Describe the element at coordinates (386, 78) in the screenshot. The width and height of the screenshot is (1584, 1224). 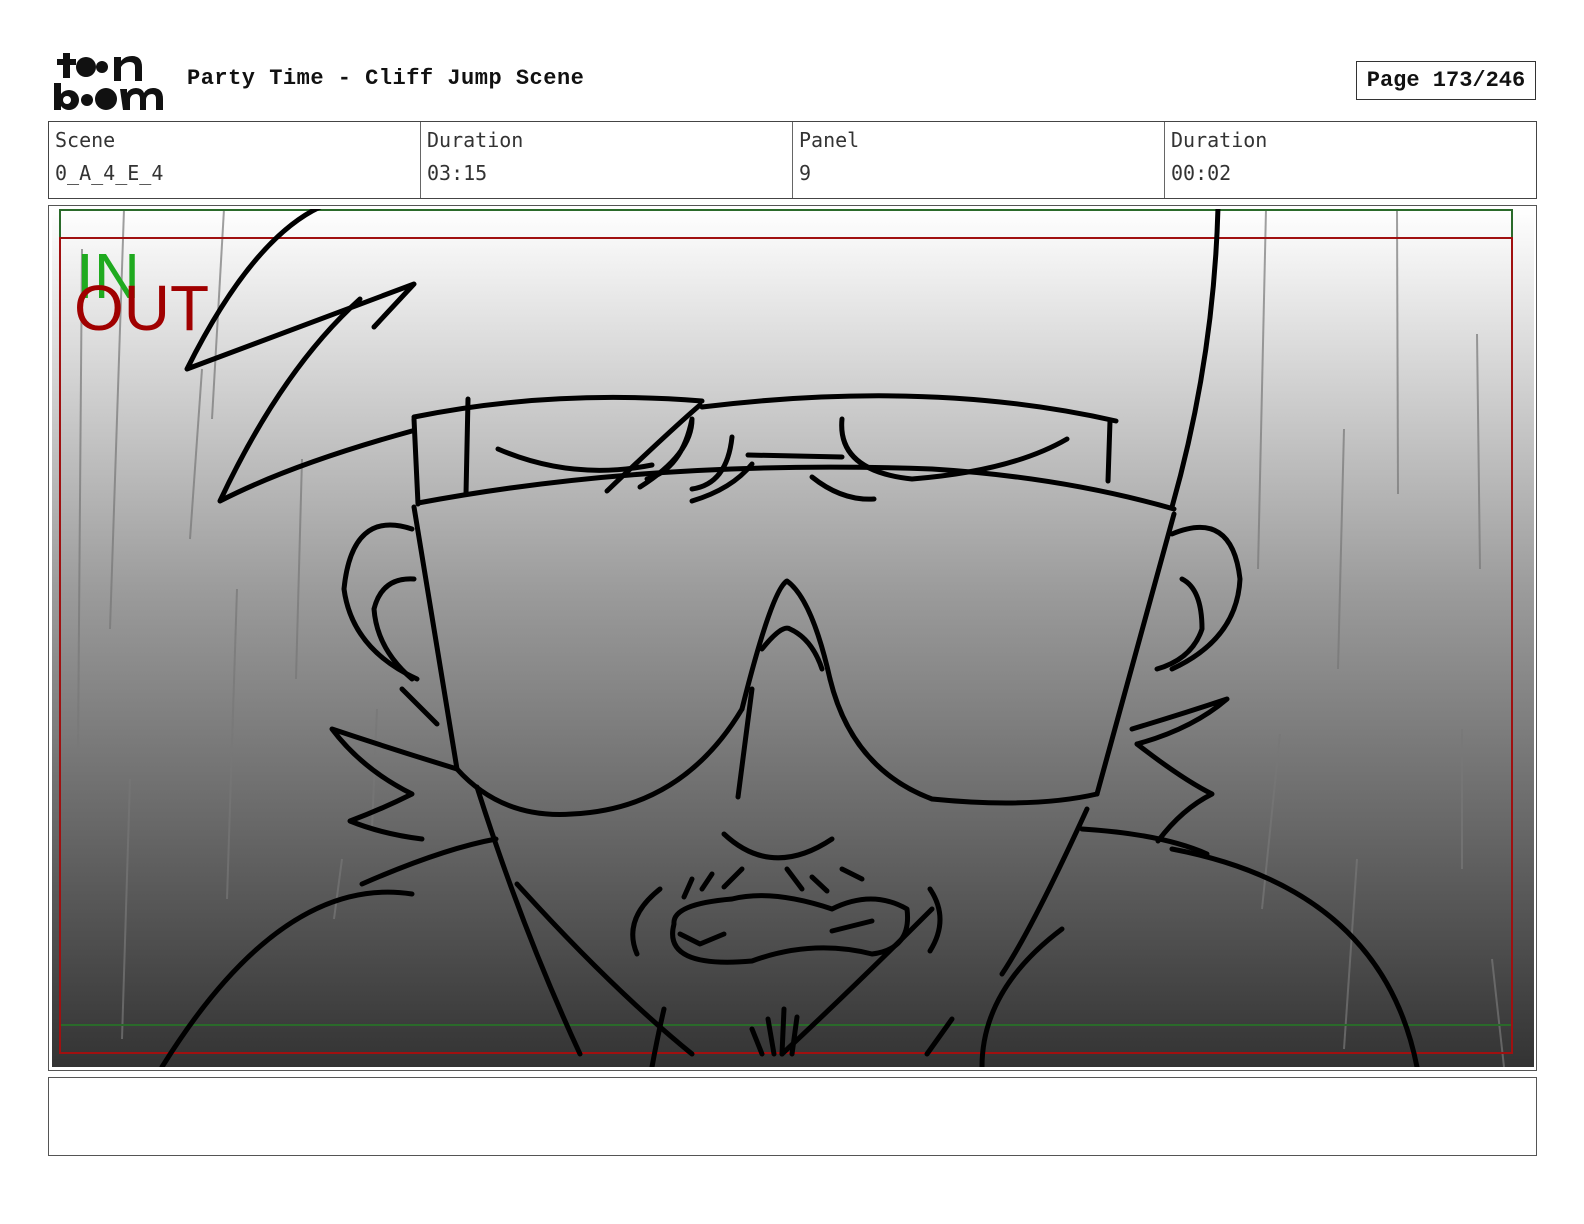
I see `project-title: Party Time - Cliff Jump Scene` at that location.